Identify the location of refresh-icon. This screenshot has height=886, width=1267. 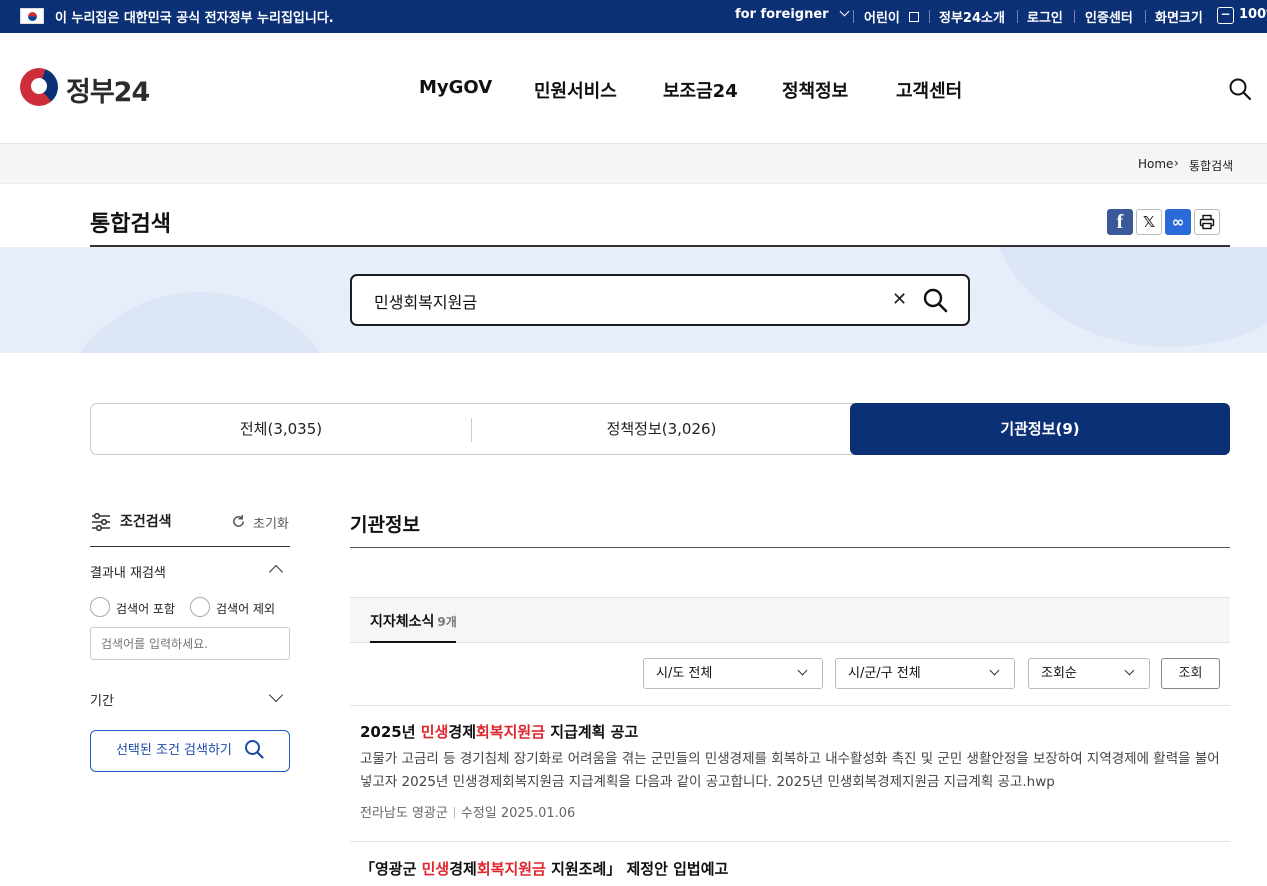
(238, 521).